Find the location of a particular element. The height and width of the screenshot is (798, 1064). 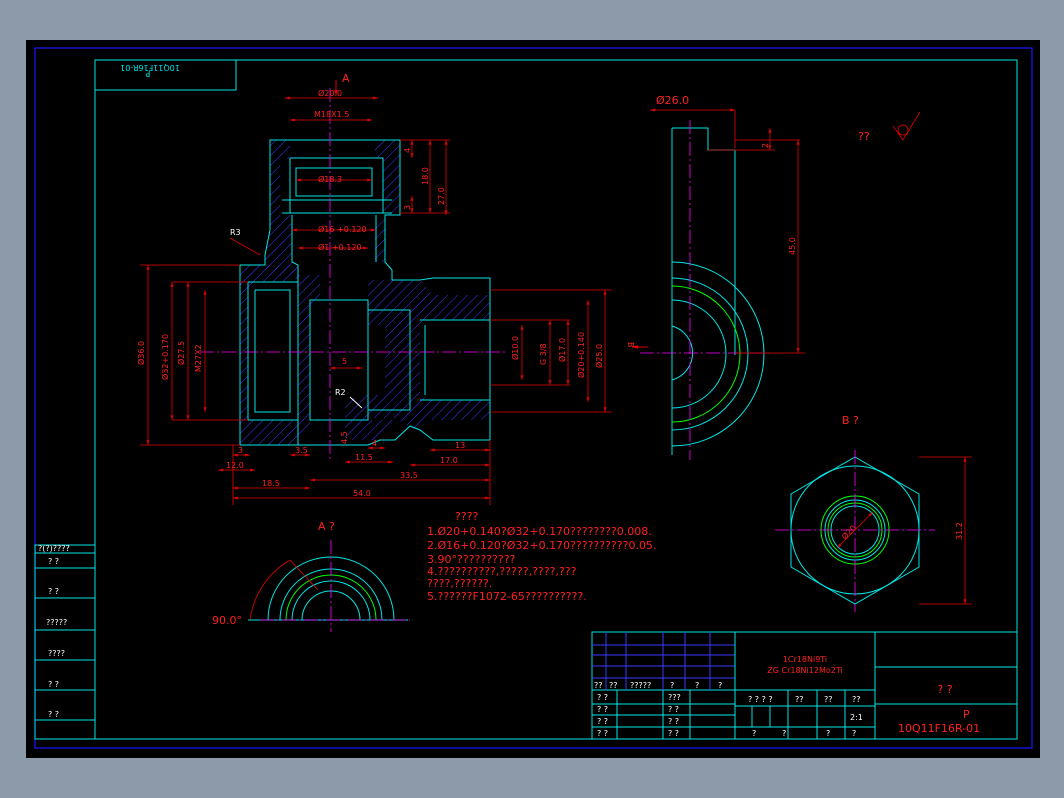

label-r2: R2 is located at coordinates (340, 392).